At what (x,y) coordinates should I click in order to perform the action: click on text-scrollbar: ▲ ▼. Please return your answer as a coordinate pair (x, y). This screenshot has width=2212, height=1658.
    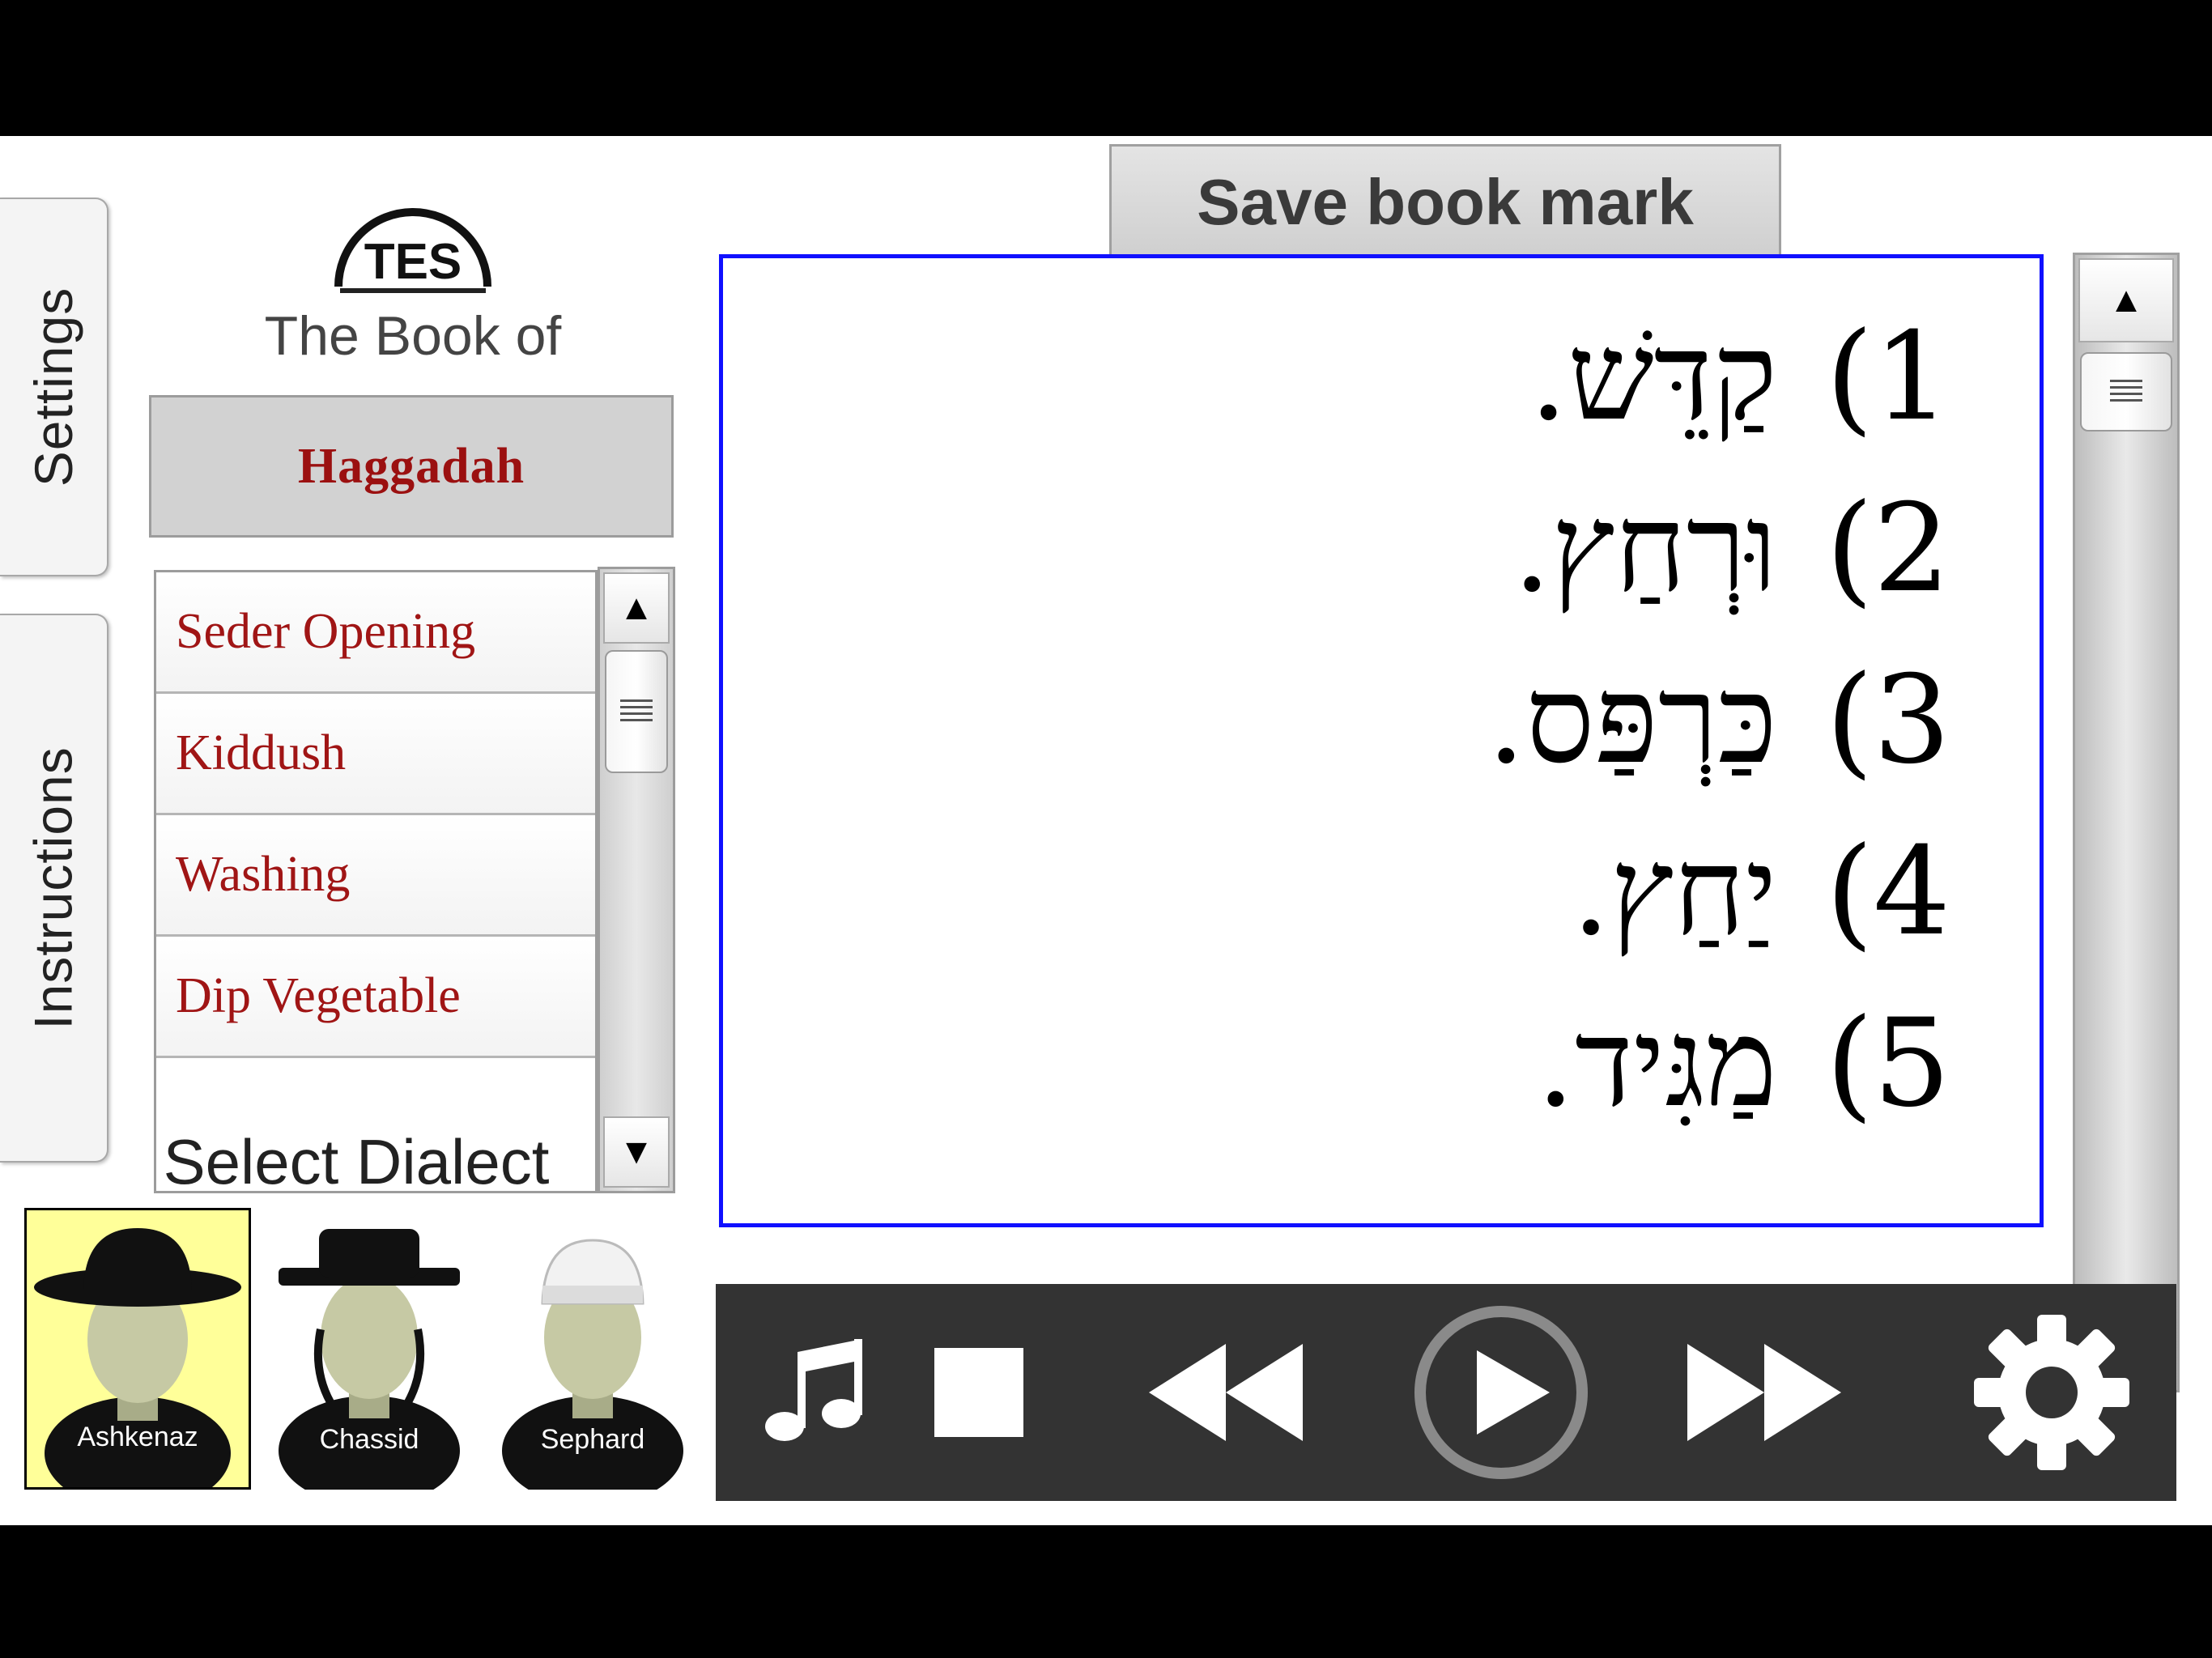
    Looking at the image, I should click on (2127, 822).